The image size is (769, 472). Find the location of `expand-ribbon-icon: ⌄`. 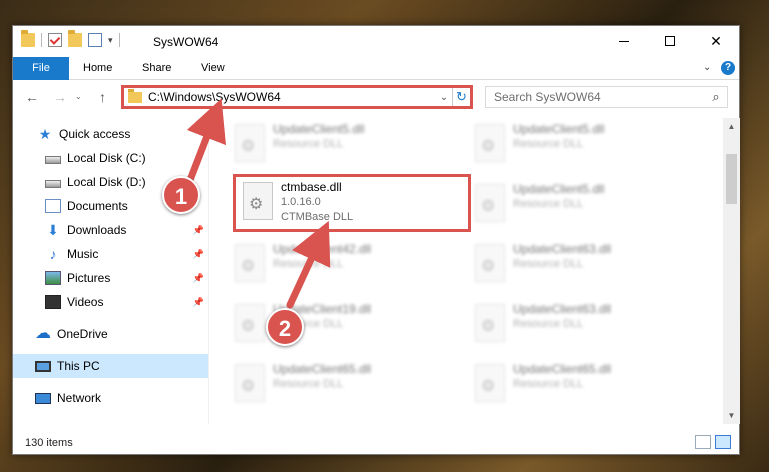

expand-ribbon-icon: ⌄ is located at coordinates (708, 68).